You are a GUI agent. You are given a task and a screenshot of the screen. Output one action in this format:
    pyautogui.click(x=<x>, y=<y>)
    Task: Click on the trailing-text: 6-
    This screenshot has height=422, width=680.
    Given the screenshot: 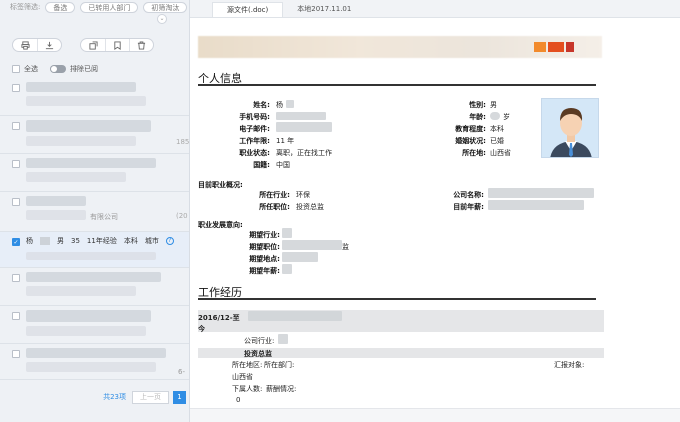 What is the action you would take?
    pyautogui.click(x=181, y=372)
    